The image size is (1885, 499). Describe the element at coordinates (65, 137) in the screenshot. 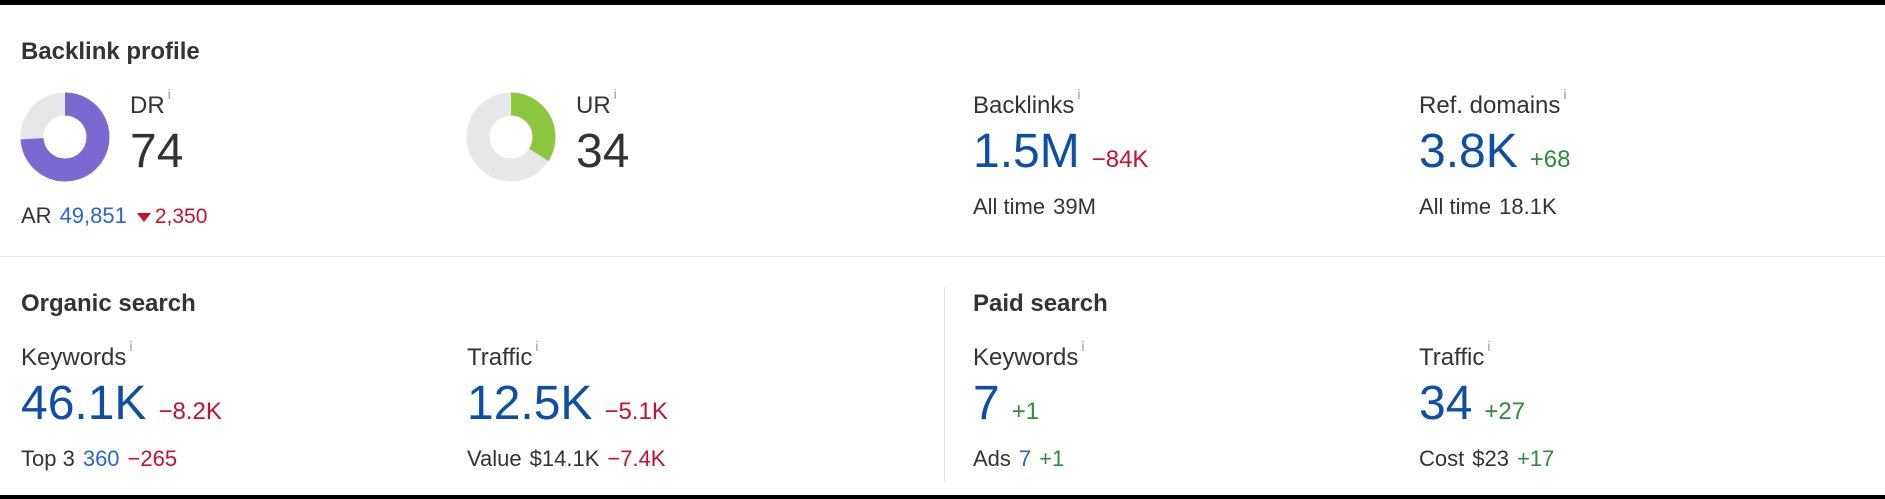

I see `dr-donut-chart` at that location.